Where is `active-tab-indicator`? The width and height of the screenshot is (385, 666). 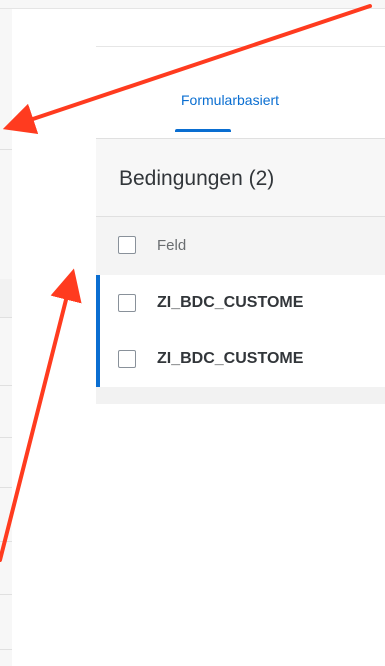 active-tab-indicator is located at coordinates (203, 130).